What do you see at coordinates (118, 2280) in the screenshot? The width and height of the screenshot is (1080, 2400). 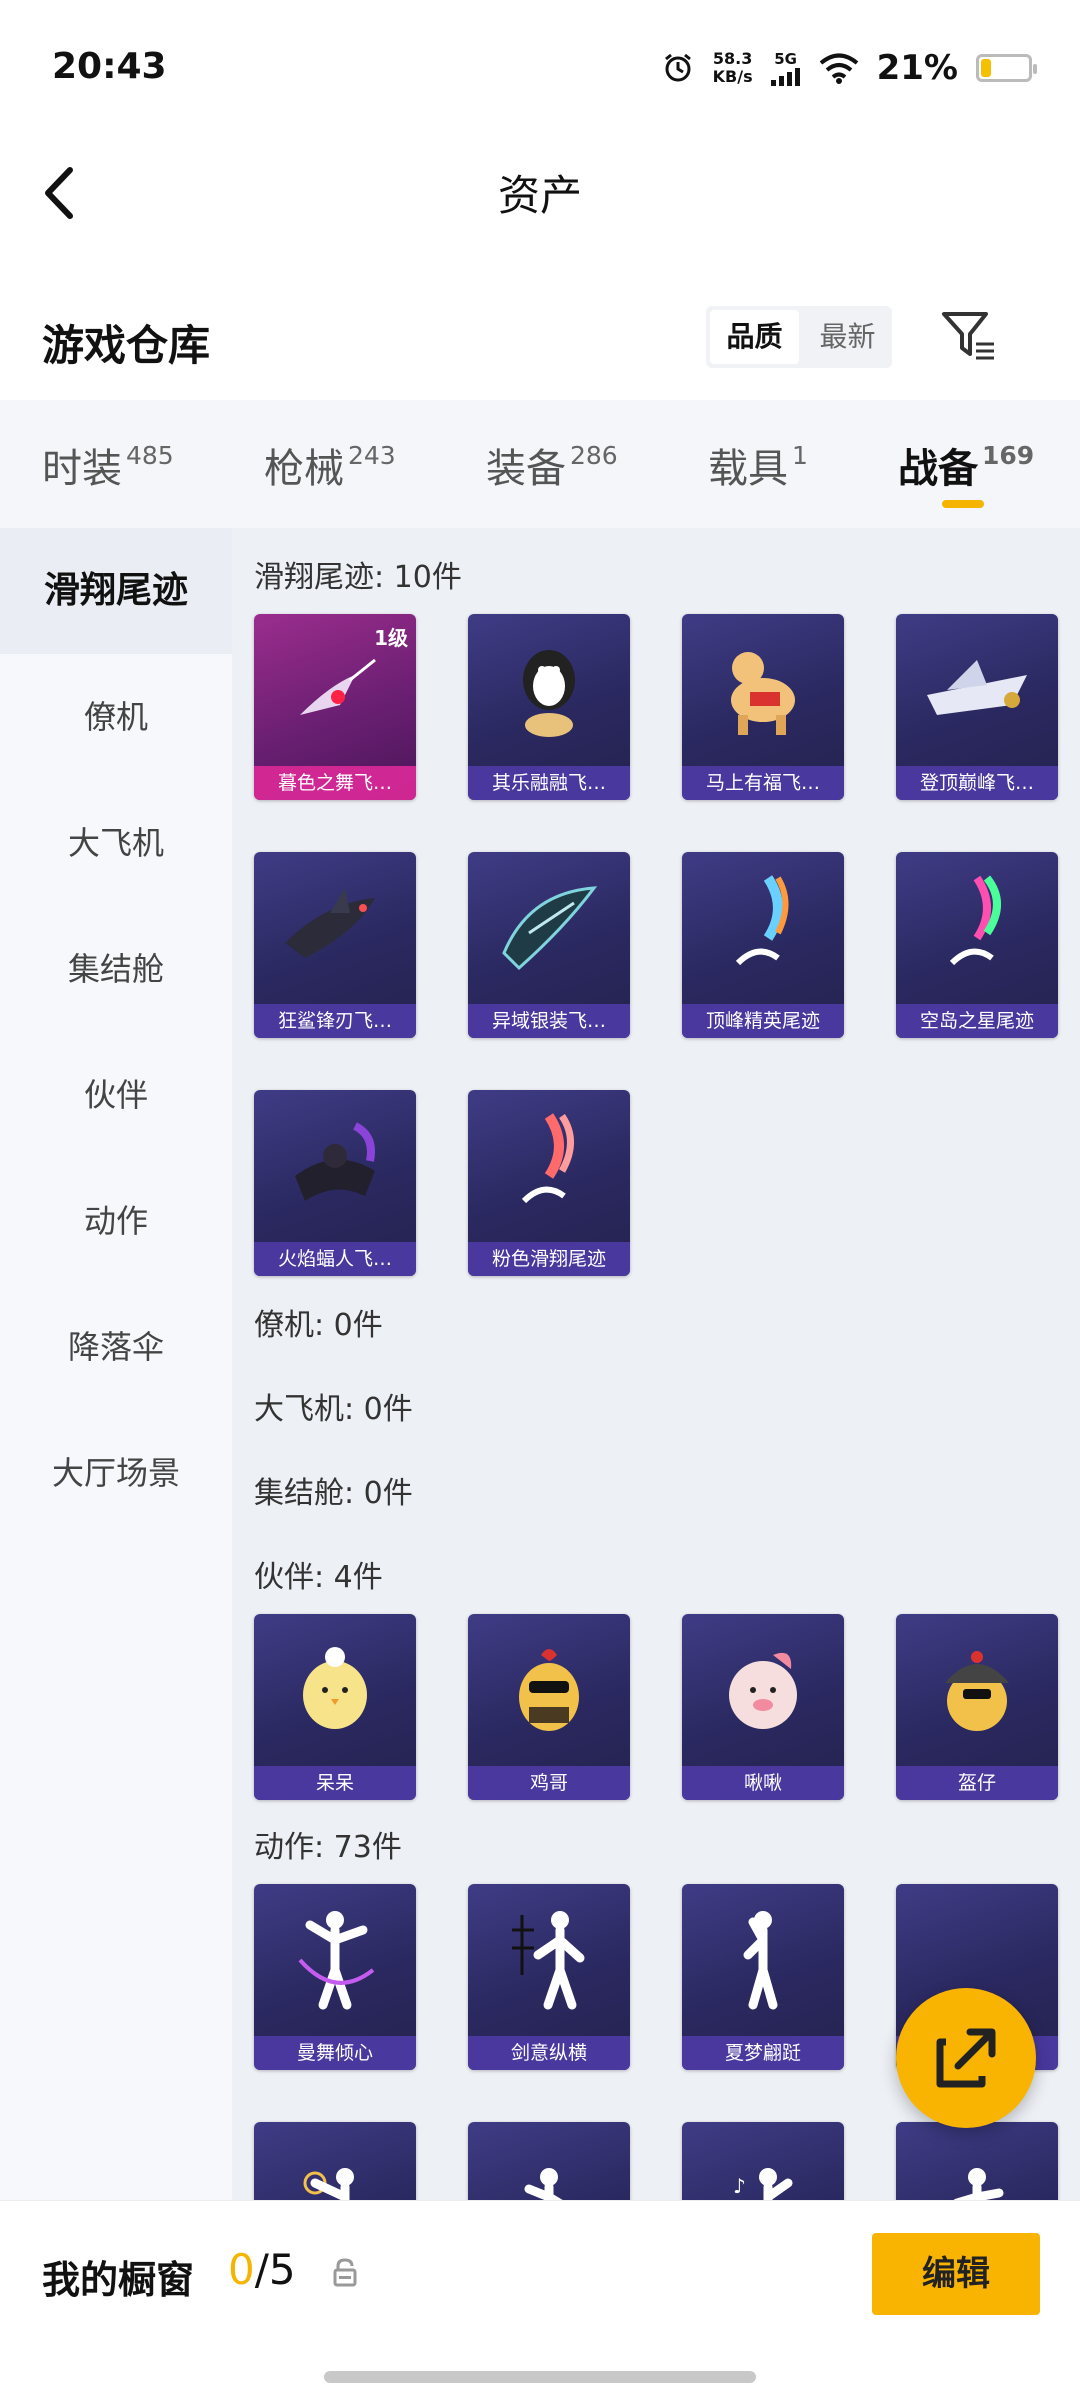 I see `showcase-label: 我的橱窗` at bounding box center [118, 2280].